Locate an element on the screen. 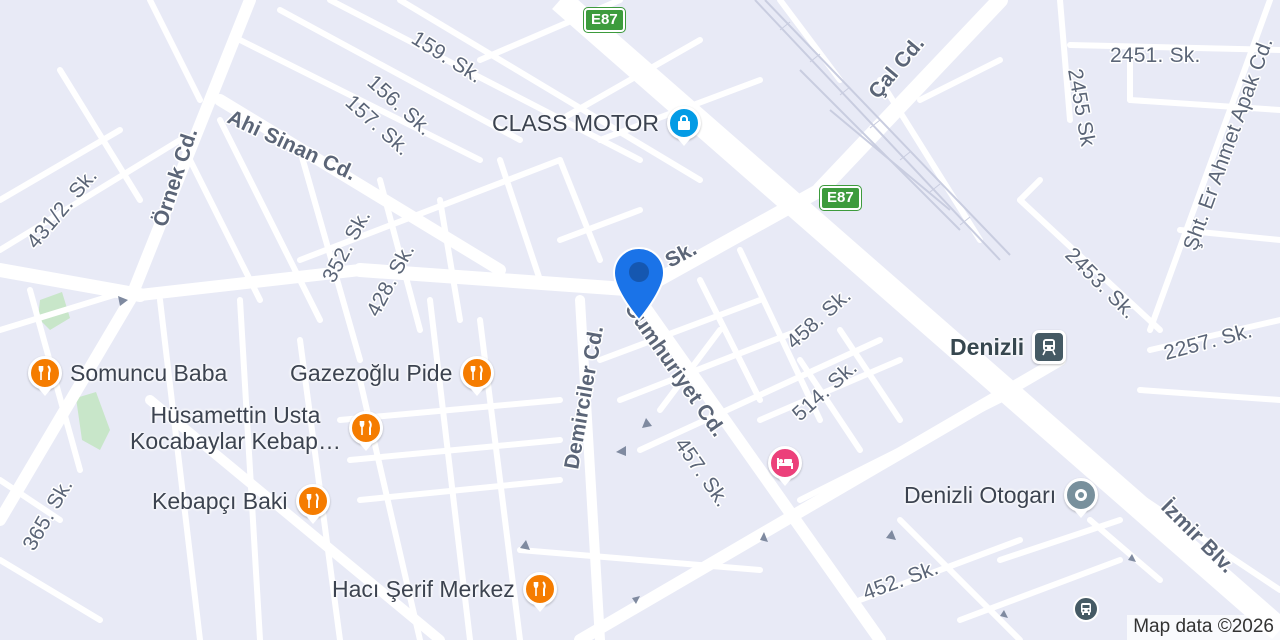 The width and height of the screenshot is (1280, 640). street-label: 452. Sk. is located at coordinates (901, 580).